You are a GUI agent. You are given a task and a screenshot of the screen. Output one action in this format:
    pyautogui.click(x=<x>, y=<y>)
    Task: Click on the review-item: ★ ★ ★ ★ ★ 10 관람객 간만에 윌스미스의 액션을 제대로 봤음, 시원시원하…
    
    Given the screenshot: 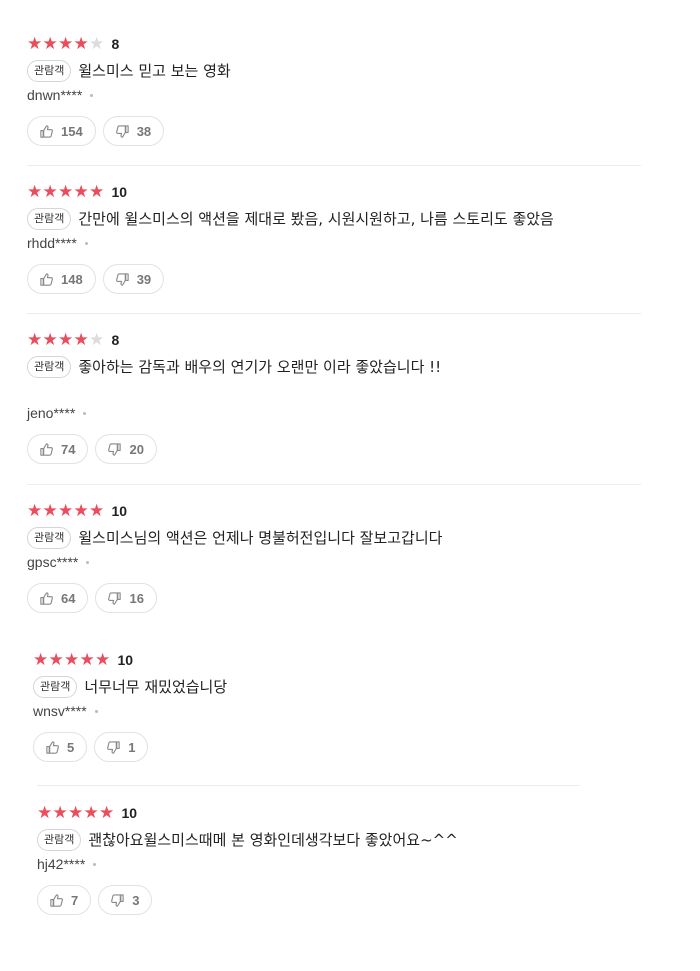 What is the action you would take?
    pyautogui.click(x=334, y=238)
    